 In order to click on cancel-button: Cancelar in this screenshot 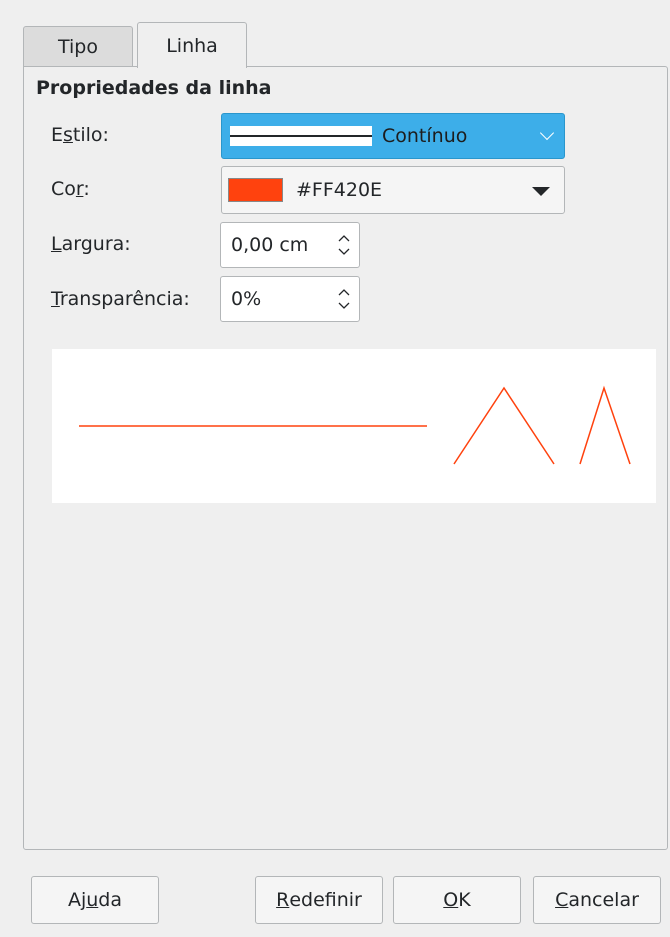, I will do `click(597, 900)`.